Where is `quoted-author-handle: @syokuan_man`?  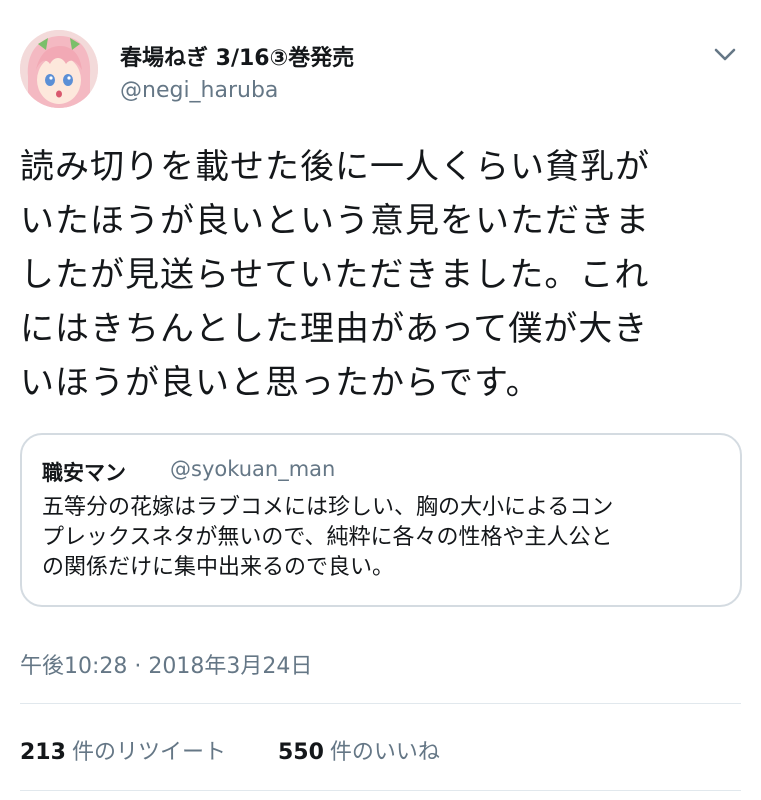 quoted-author-handle: @syokuan_man is located at coordinates (253, 469).